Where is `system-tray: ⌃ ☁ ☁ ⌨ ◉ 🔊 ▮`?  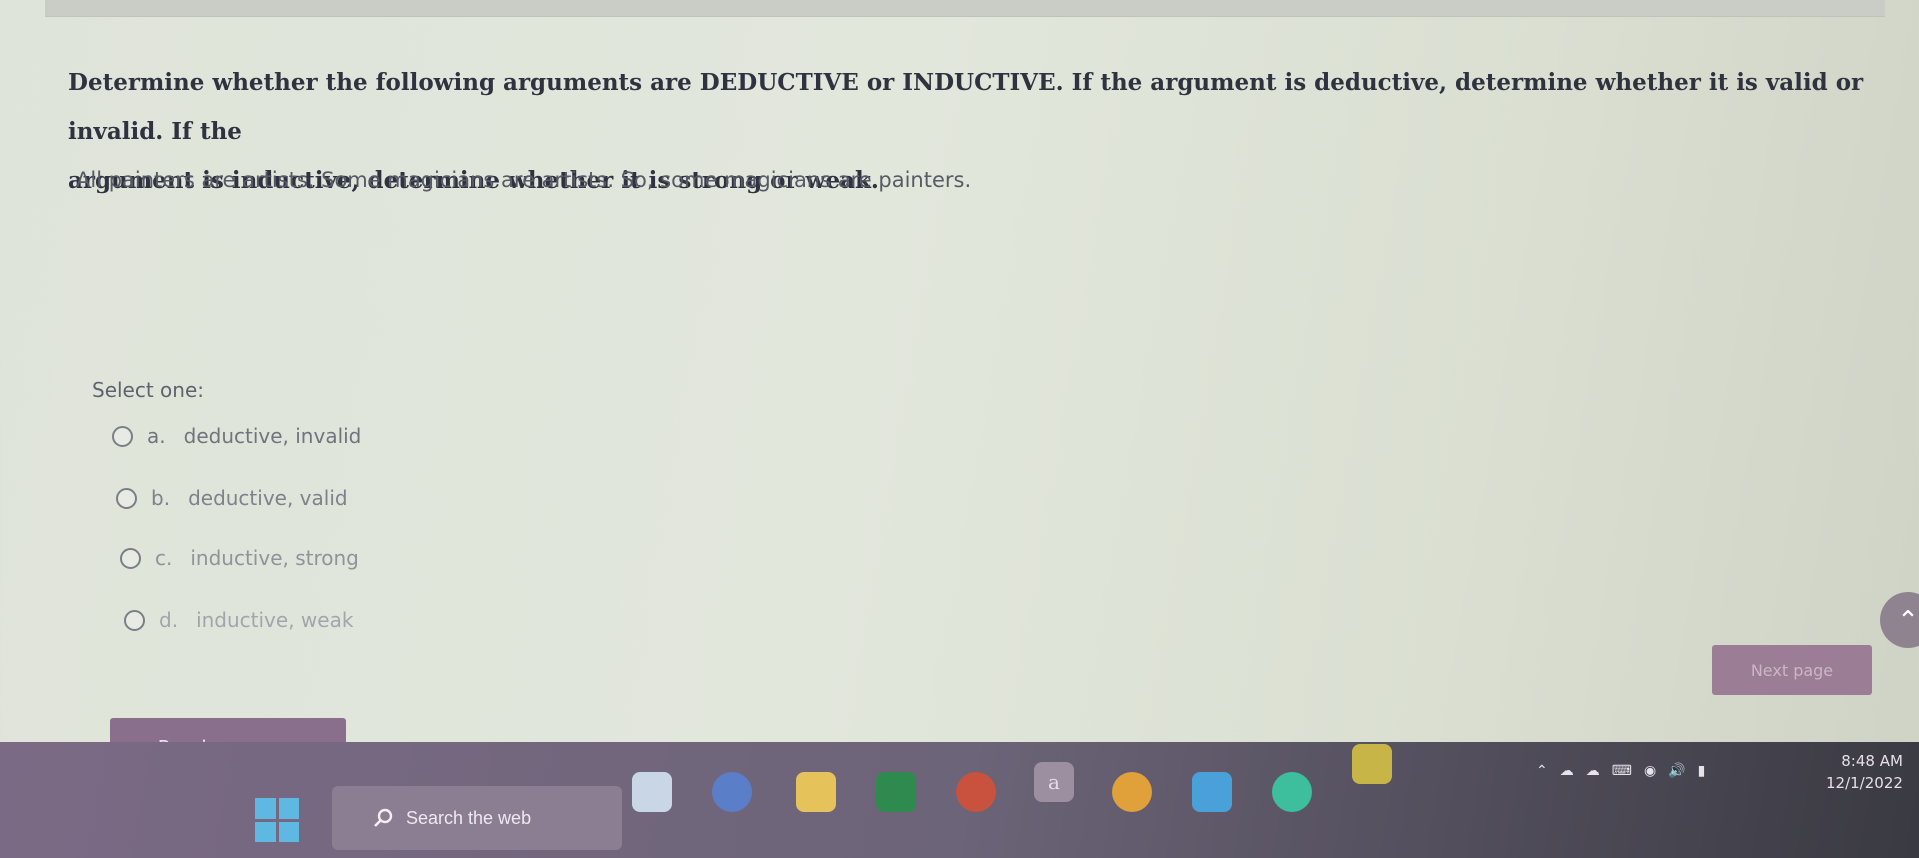 system-tray: ⌃ ☁ ☁ ⌨ ◉ 🔊 ▮ is located at coordinates (1620, 770).